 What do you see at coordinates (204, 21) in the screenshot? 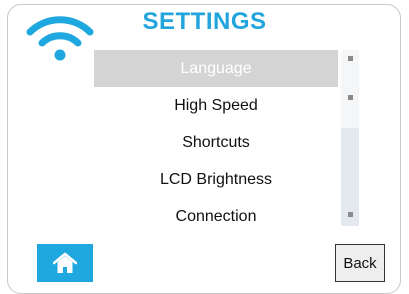
I see `page-title: SETTINGS` at bounding box center [204, 21].